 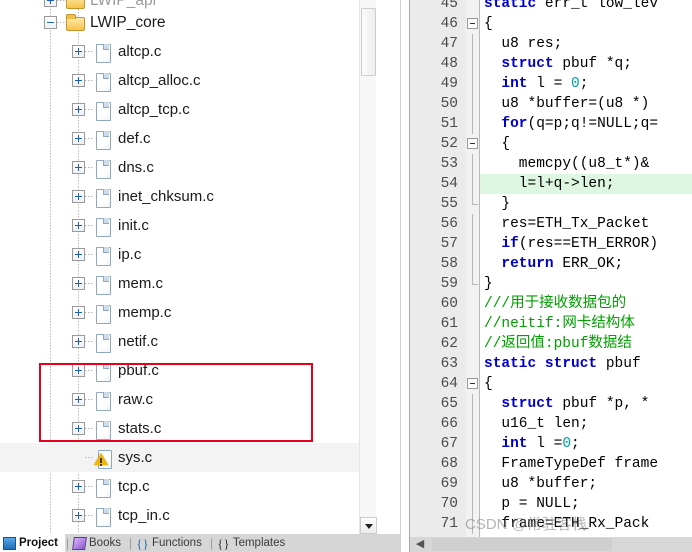 What do you see at coordinates (551, 224) in the screenshot?
I see `code-line: 56 res=ETH_Tx_Packet` at bounding box center [551, 224].